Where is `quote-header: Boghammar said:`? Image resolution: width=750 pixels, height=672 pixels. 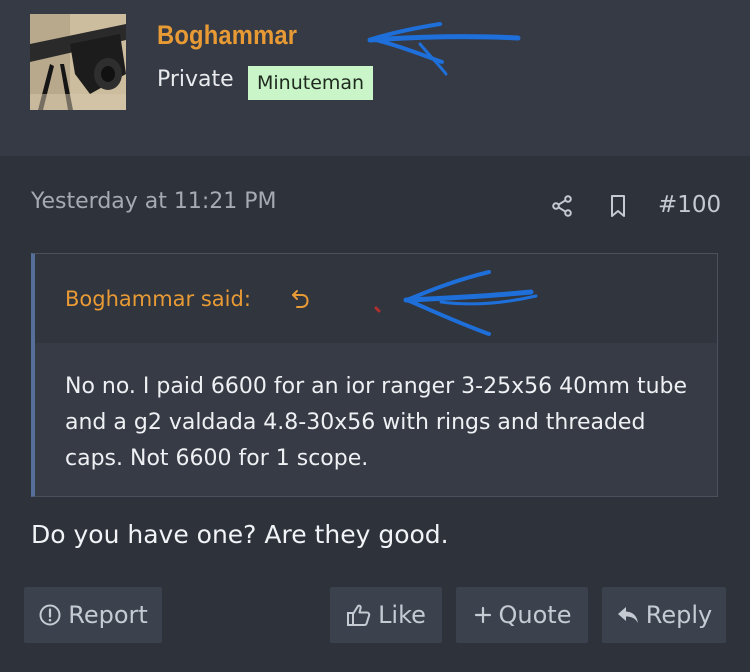 quote-header: Boghammar said: is located at coordinates (376, 298).